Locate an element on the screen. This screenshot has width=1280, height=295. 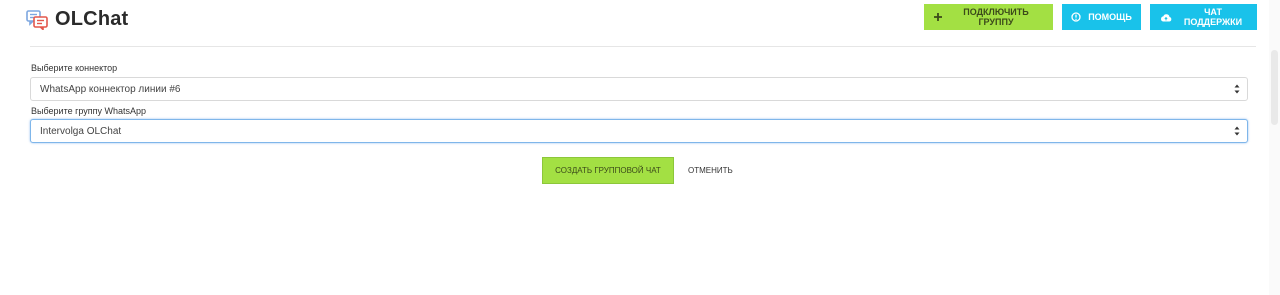
scrollbar-thumb is located at coordinates (1274, 87).